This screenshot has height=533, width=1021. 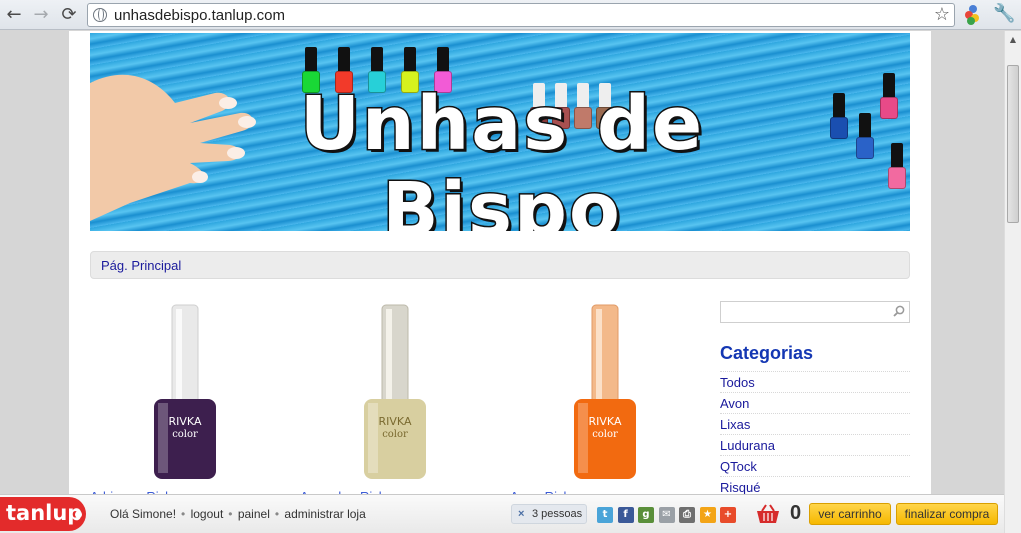 I want to click on print-icon: ⎙, so click(x=687, y=515).